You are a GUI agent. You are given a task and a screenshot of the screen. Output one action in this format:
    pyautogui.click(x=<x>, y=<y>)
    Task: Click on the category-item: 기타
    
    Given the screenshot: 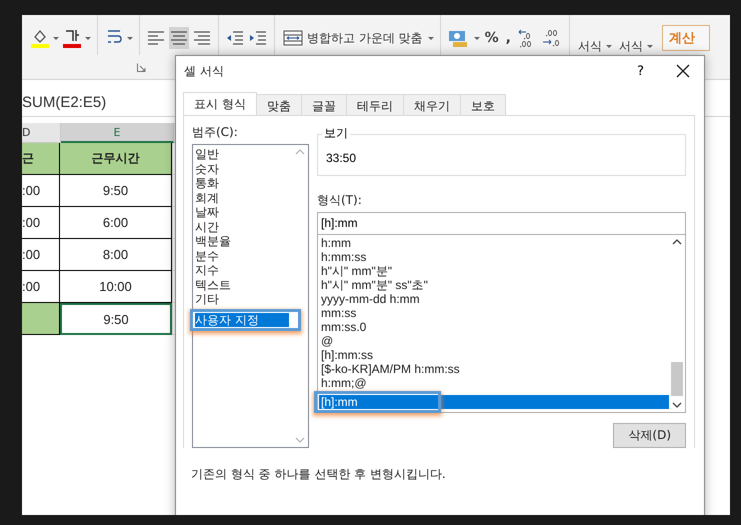 What is the action you would take?
    pyautogui.click(x=243, y=299)
    